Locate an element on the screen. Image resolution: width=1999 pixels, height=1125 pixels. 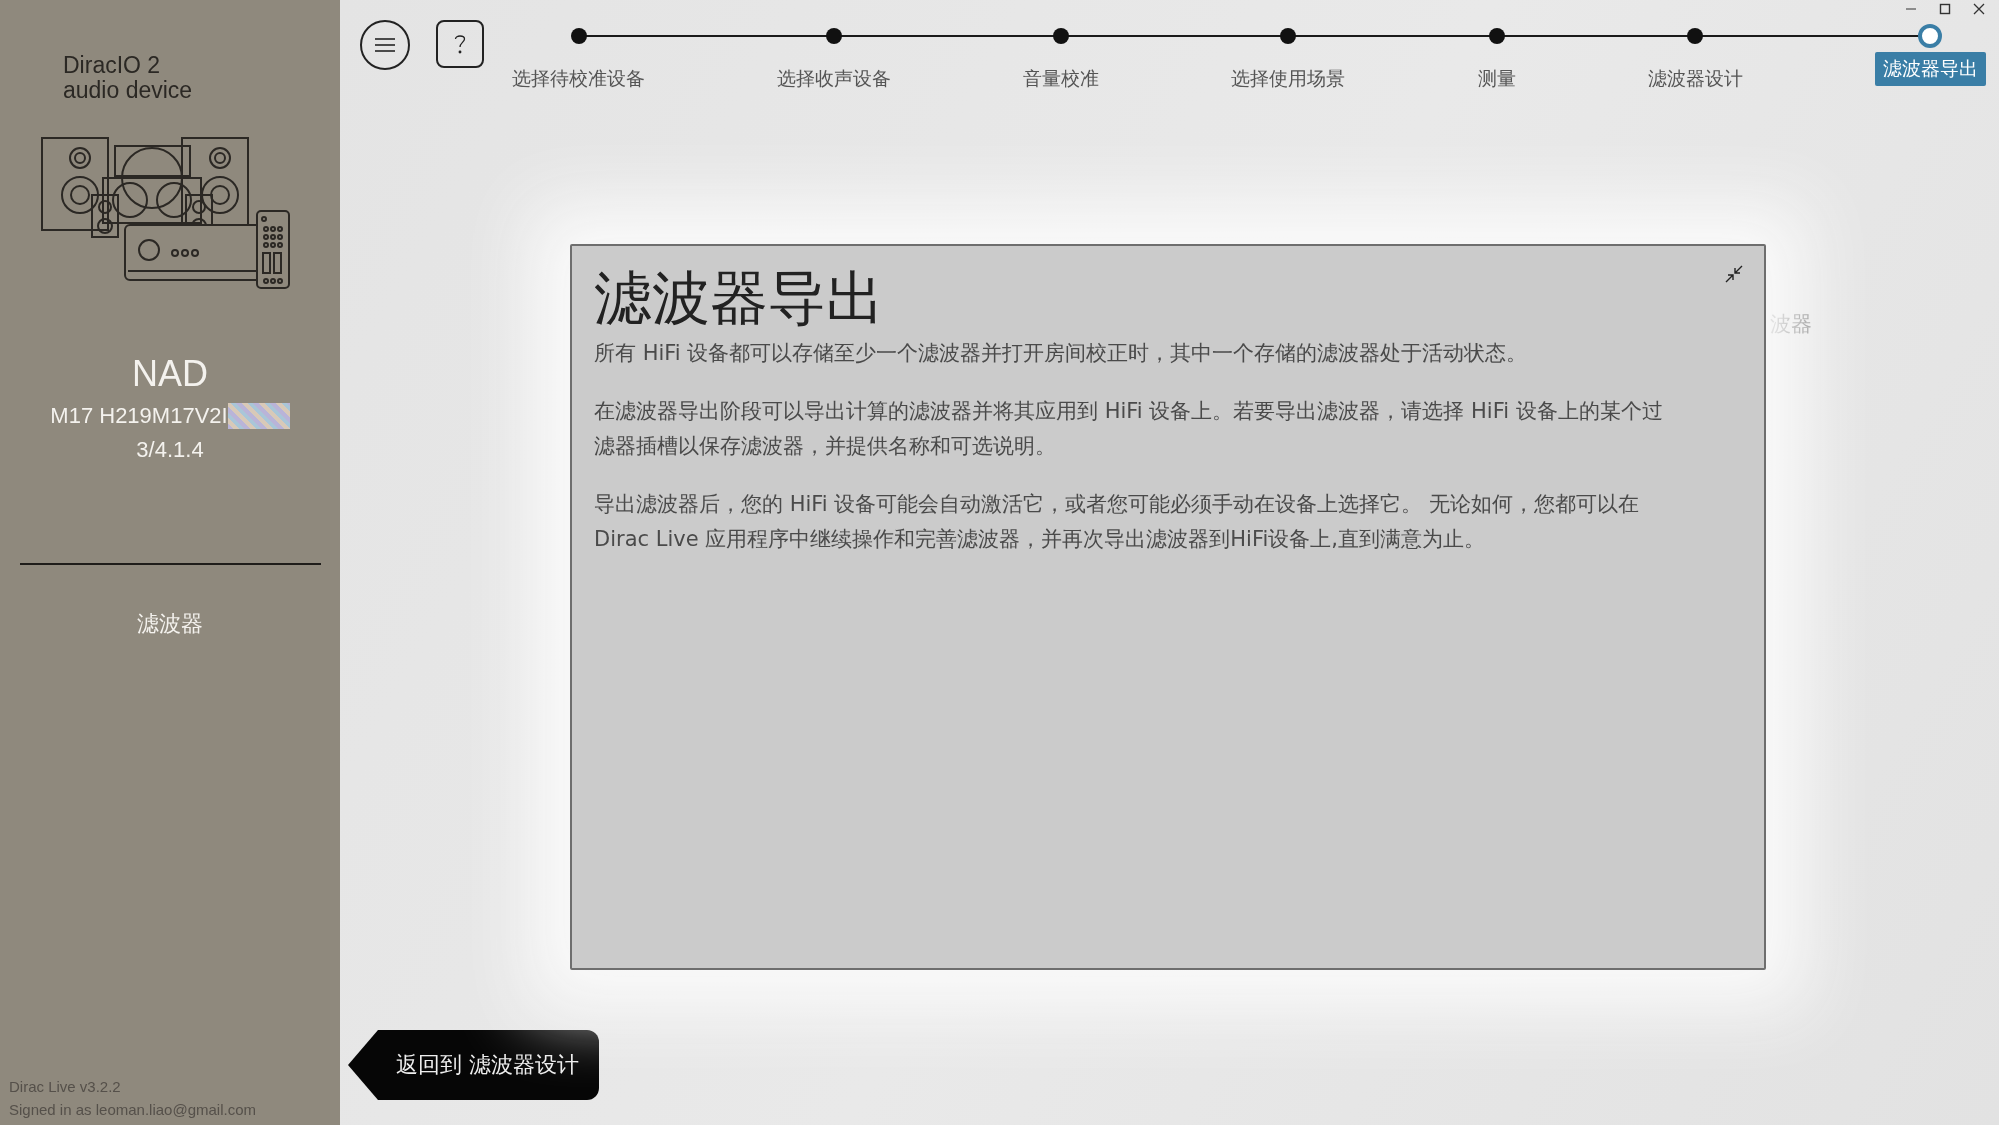
menu-button is located at coordinates (385, 45).